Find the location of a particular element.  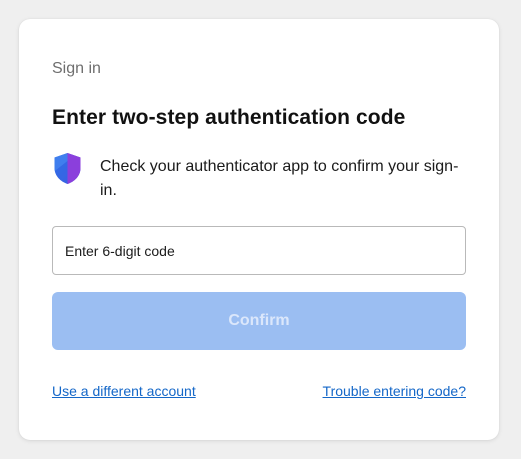

page-title: Enter two-step authentication code is located at coordinates (229, 117).